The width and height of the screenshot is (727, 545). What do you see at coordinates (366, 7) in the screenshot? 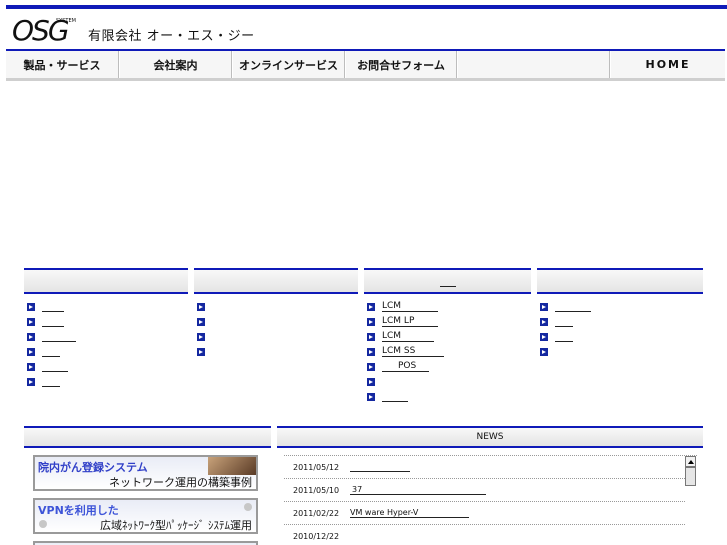
I see `top-accent-line` at bounding box center [366, 7].